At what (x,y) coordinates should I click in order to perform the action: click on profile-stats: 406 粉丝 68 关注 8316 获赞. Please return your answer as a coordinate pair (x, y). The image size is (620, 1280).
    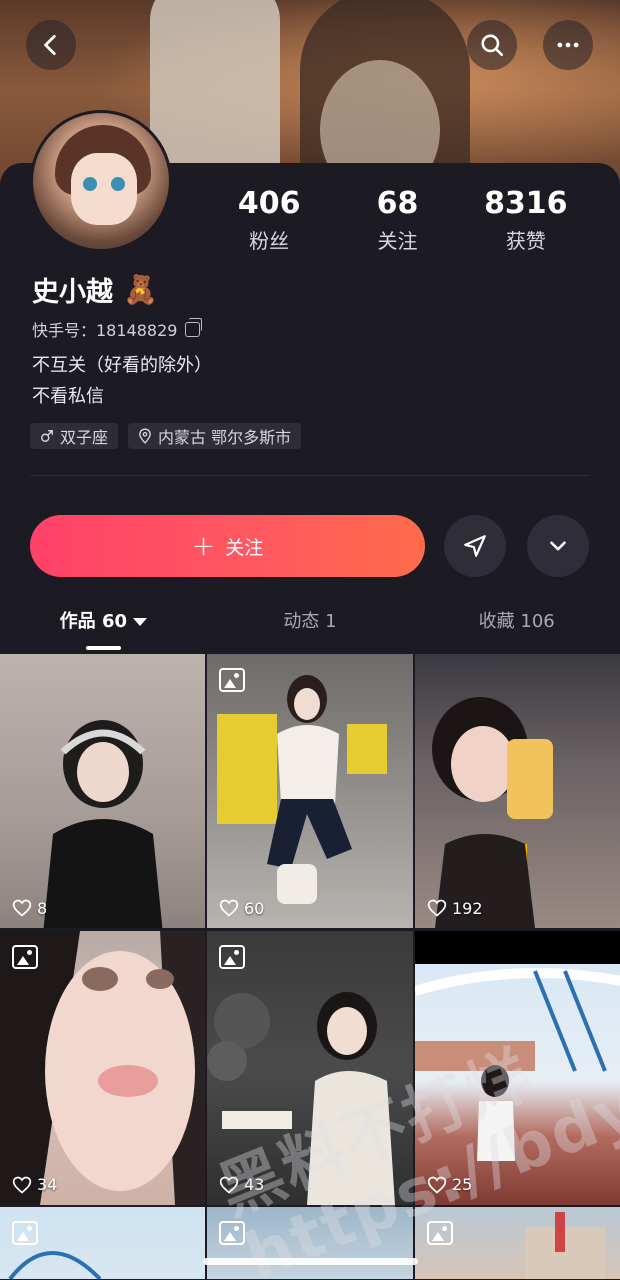
    Looking at the image, I should click on (397, 220).